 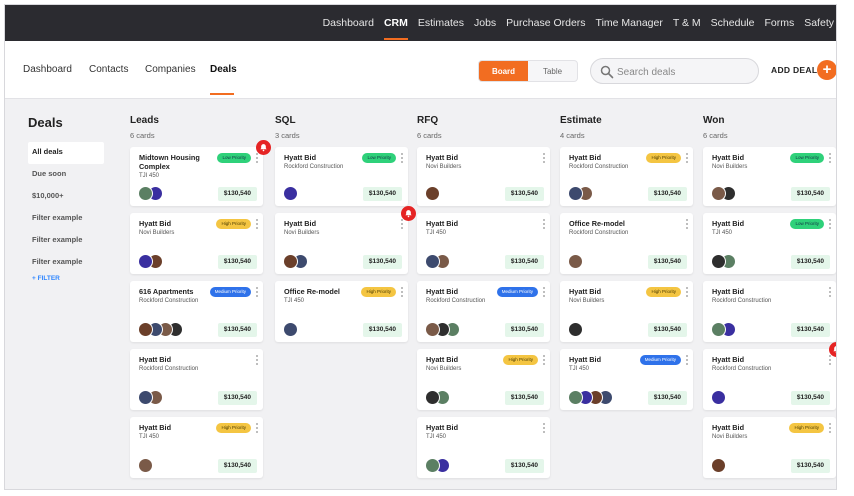 I want to click on topnav-item-forms: Forms, so click(x=779, y=23).